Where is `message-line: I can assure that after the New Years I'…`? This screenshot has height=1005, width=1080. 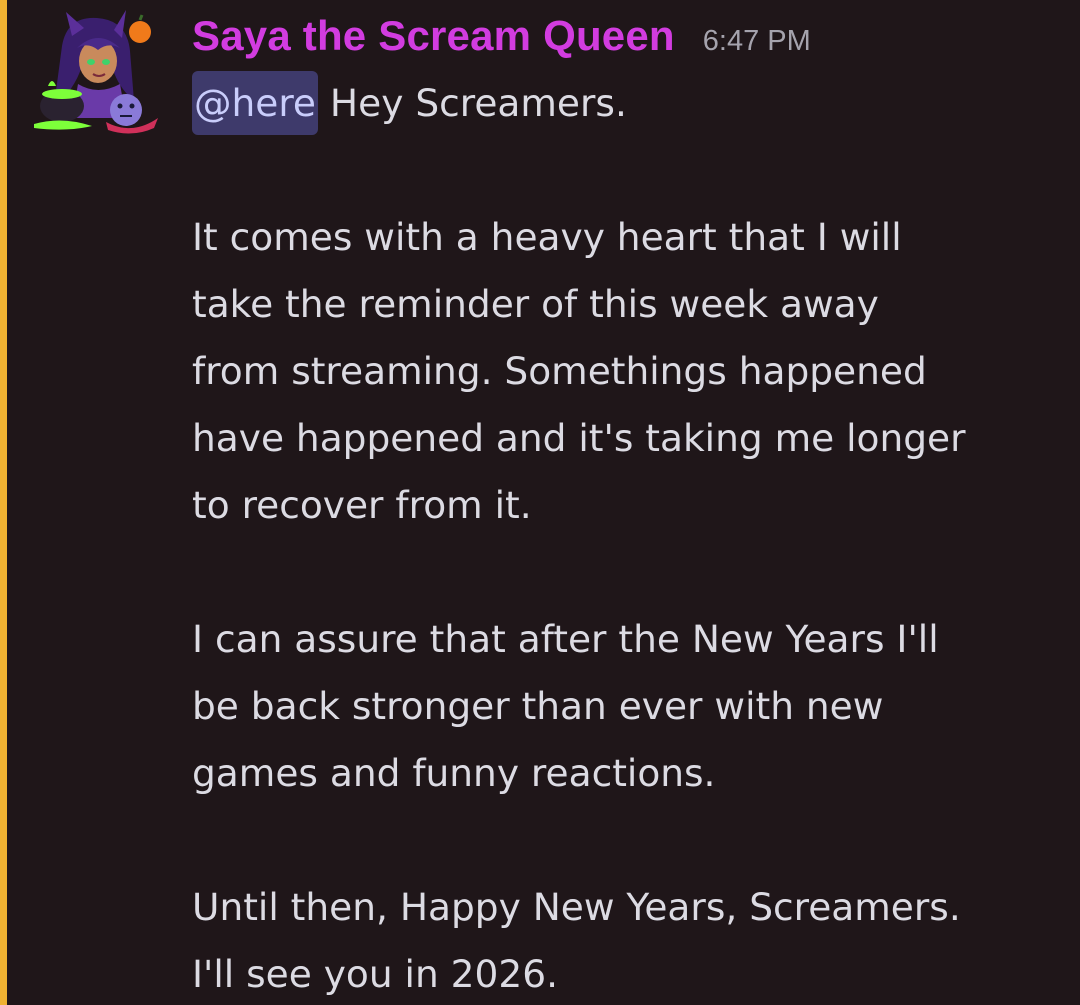 message-line: I can assure that after the New Years I'… is located at coordinates (565, 639).